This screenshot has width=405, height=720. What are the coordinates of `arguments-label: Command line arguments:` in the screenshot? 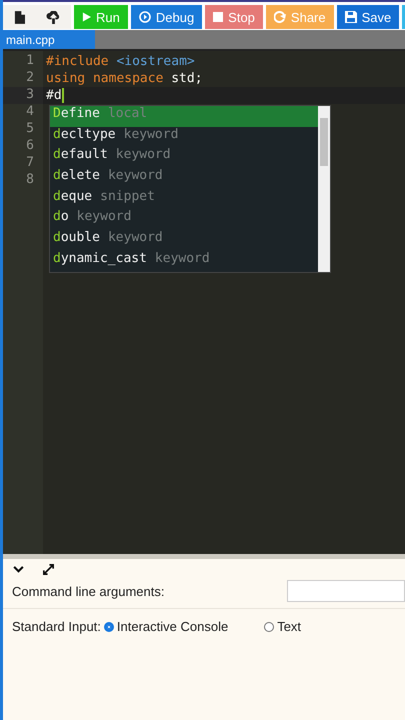 It's located at (88, 591).